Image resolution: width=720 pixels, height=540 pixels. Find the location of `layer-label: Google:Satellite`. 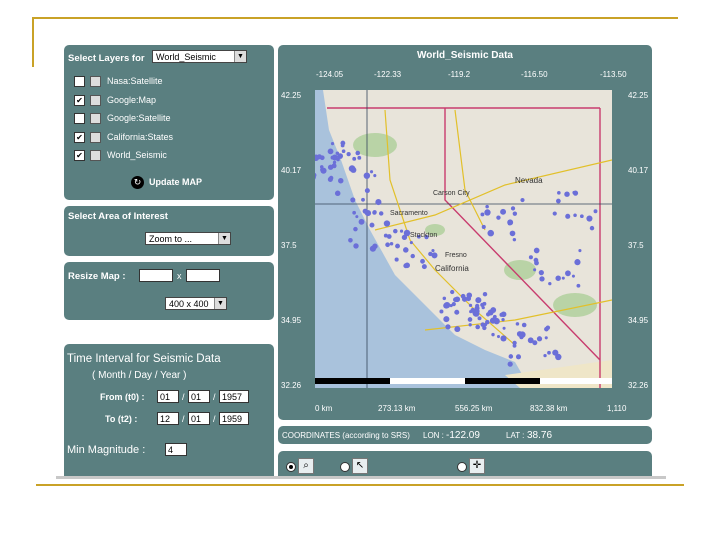

layer-label: Google:Satellite is located at coordinates (139, 118).